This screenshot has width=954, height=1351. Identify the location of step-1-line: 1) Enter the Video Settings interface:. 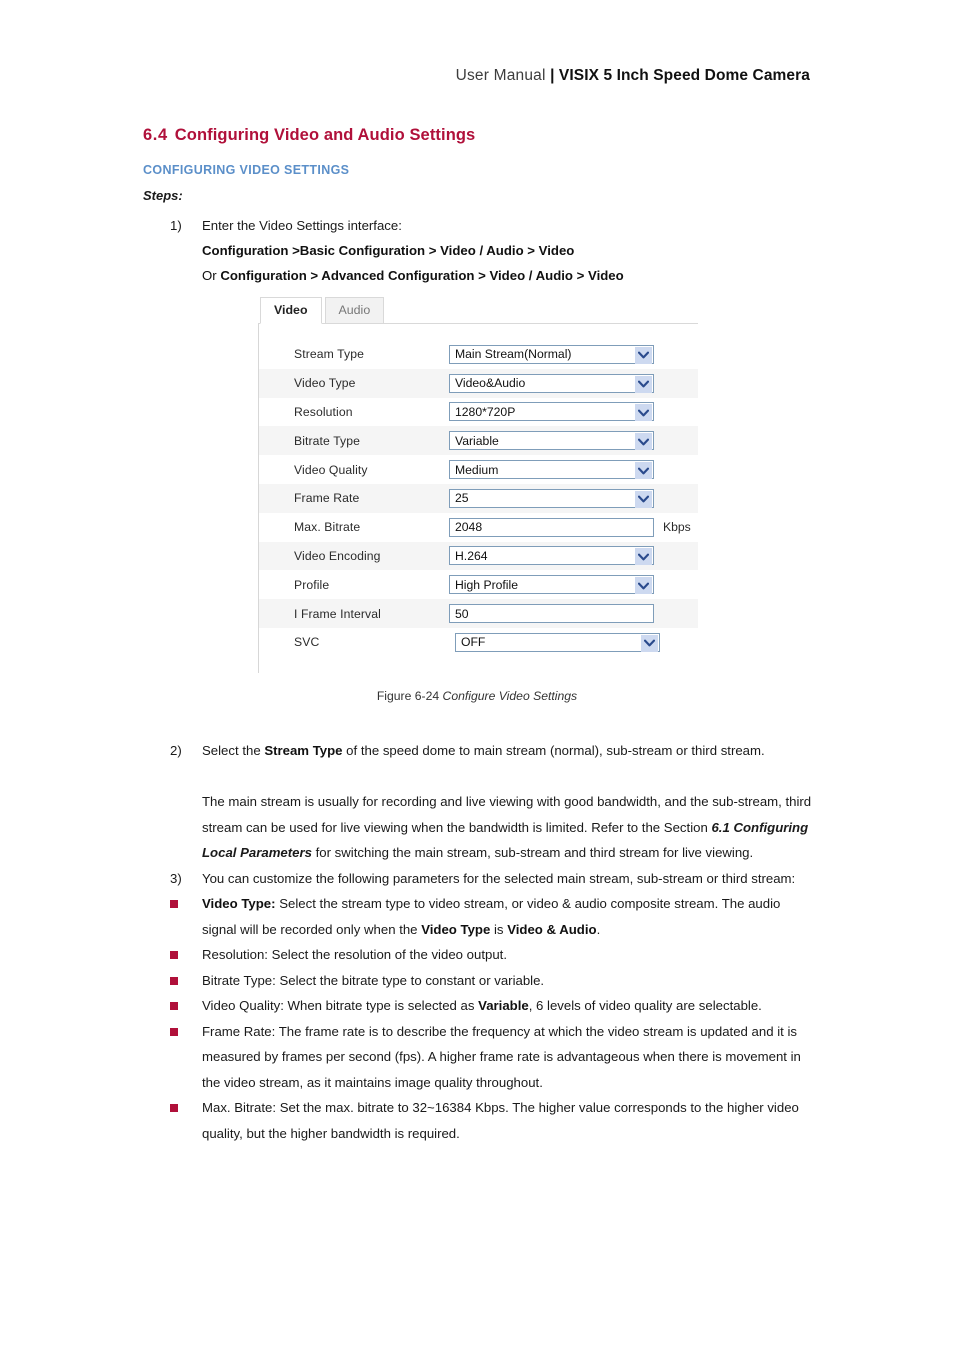
(495, 225).